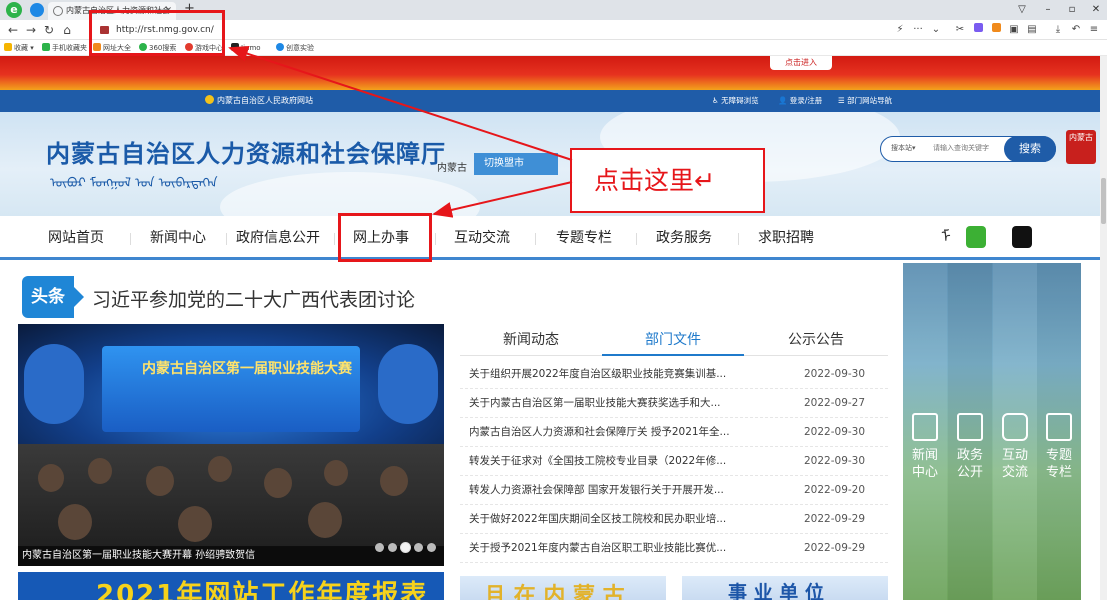 Image resolution: width=1107 pixels, height=600 pixels. I want to click on news-row: 转发关于征求对《全国技工院校专业目录（2022年修... 2022-09-30, so click(674, 461).